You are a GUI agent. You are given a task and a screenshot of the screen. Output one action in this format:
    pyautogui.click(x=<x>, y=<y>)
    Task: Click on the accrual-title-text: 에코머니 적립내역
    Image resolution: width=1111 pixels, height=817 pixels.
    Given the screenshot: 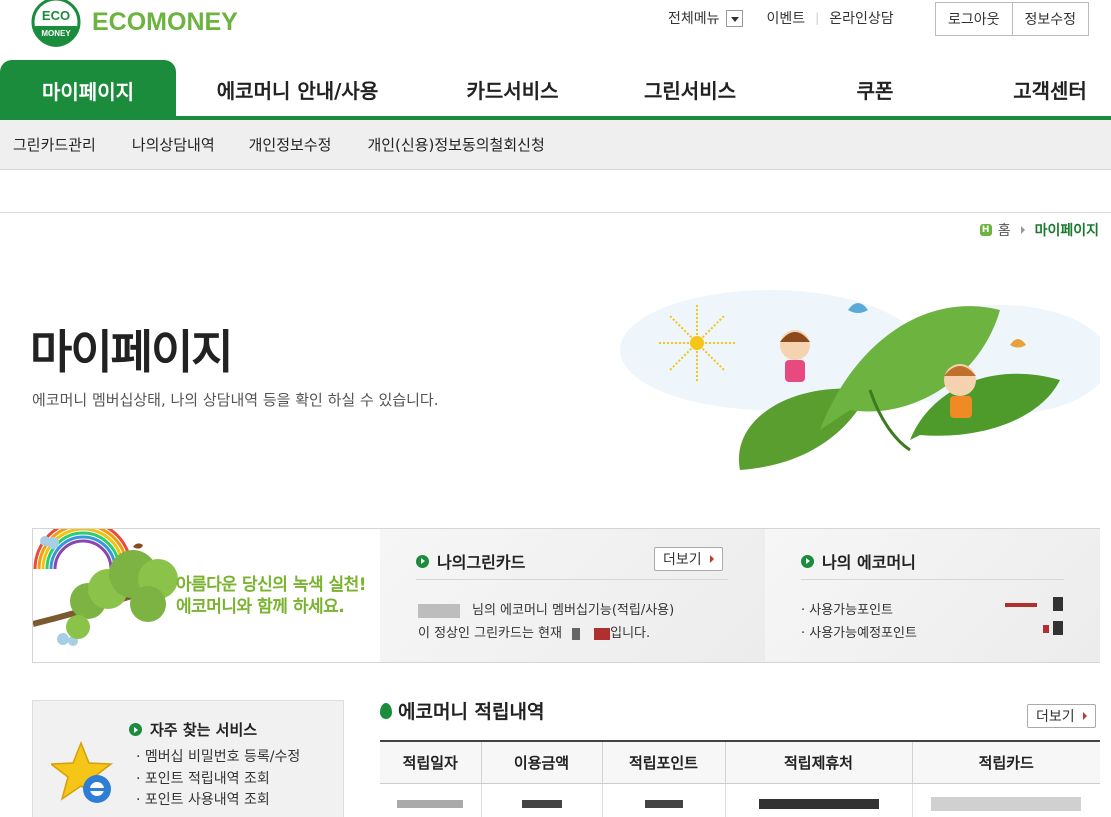 What is the action you would take?
    pyautogui.click(x=471, y=712)
    